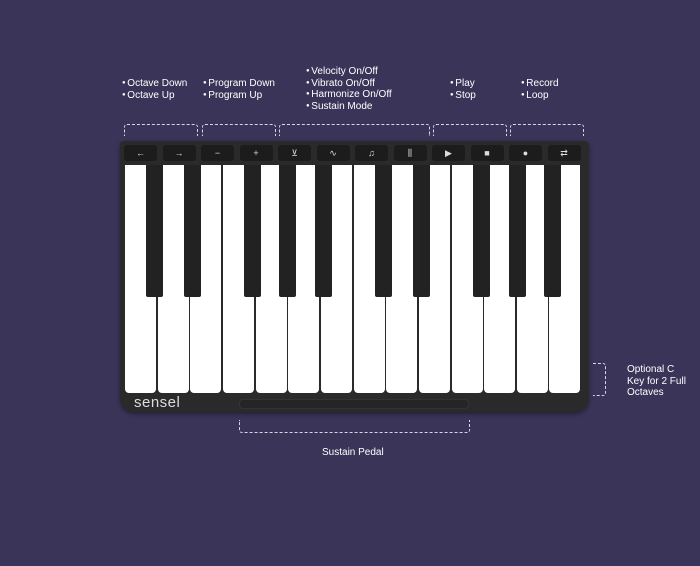  I want to click on bracket-sustain-pedal, so click(354, 426).